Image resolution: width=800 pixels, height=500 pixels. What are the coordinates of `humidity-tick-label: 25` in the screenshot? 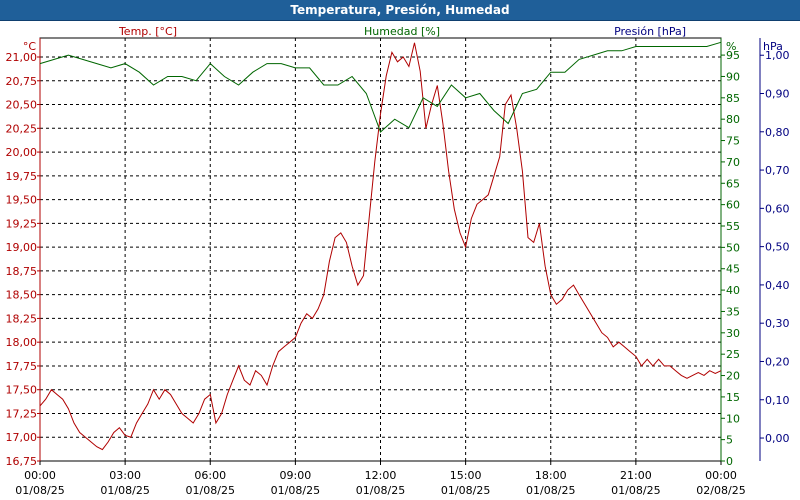 It's located at (733, 354).